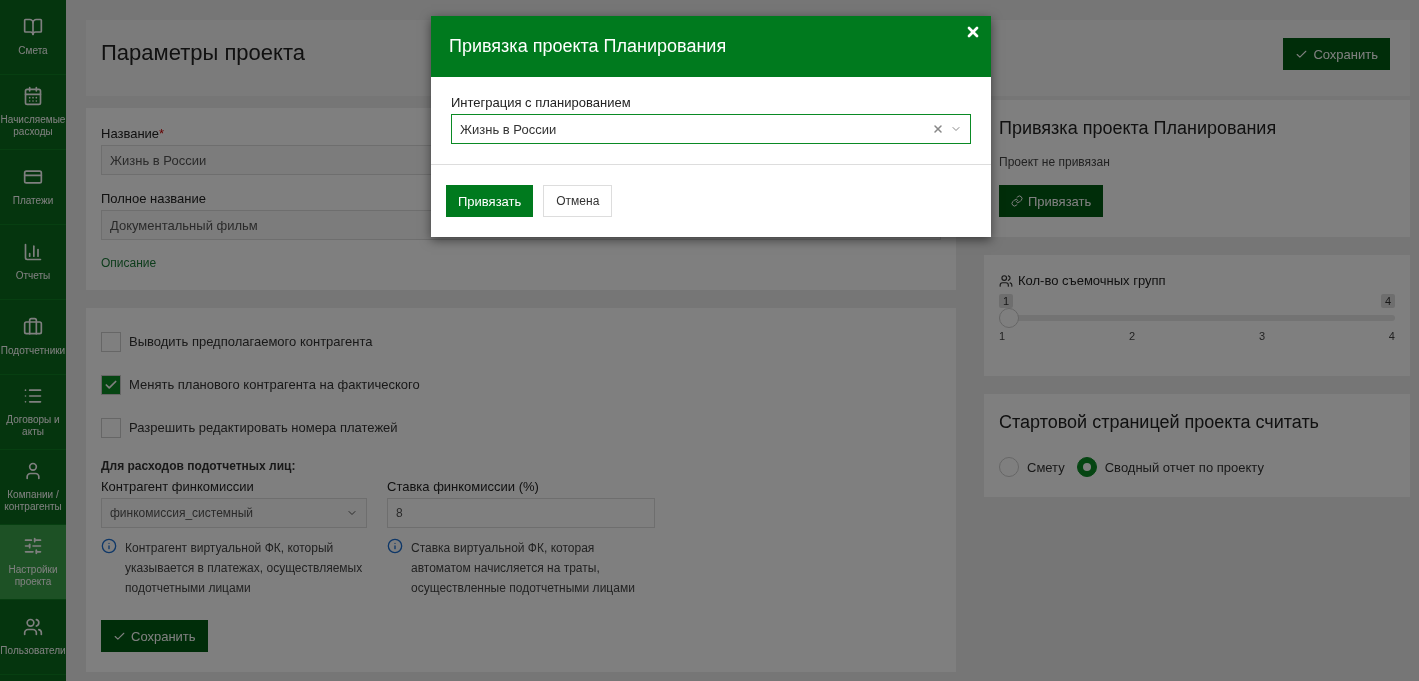  What do you see at coordinates (33, 562) in the screenshot?
I see `sidebar-item: Настройки проекта` at bounding box center [33, 562].